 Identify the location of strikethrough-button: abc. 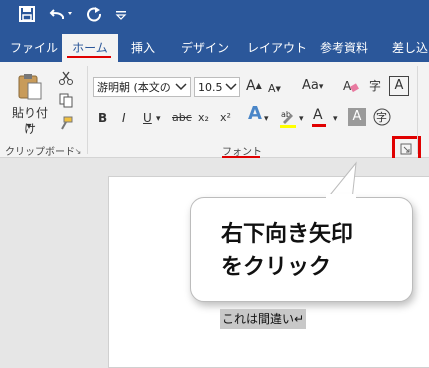
(182, 118).